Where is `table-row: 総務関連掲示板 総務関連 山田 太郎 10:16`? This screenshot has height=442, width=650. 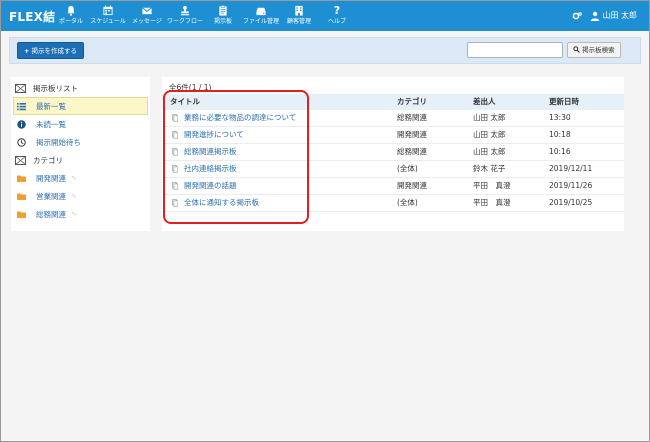 table-row: 総務関連掲示板 総務関連 山田 太郎 10:16 is located at coordinates (393, 152).